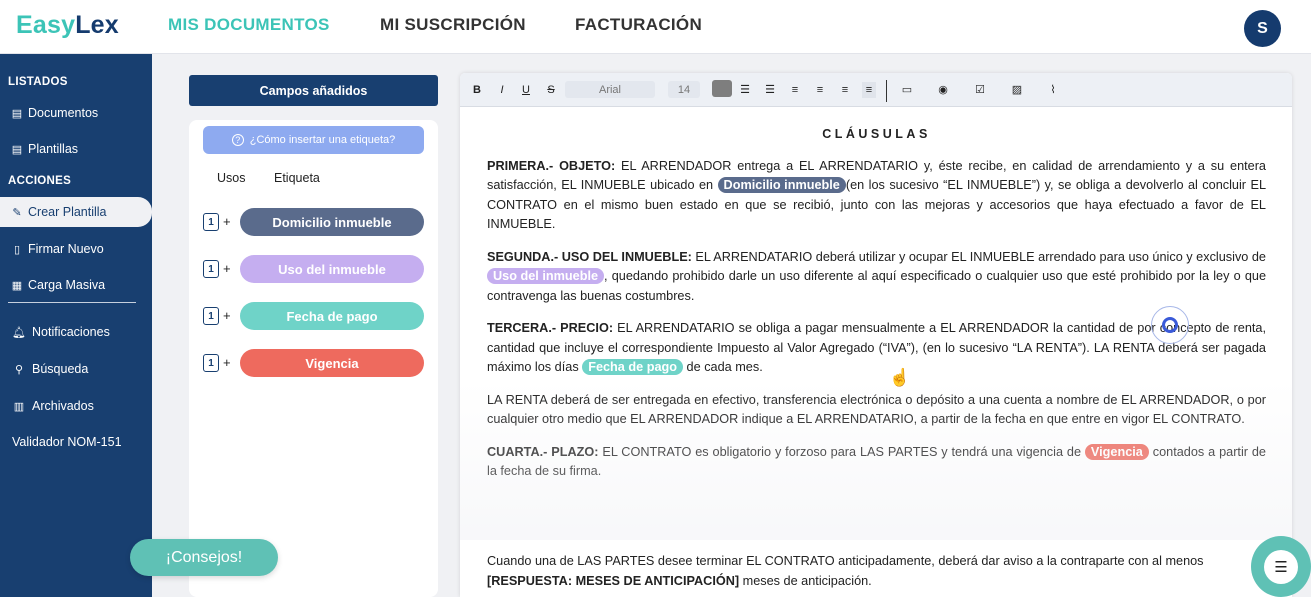 This screenshot has width=1311, height=597. I want to click on toolbar-separator, so click(886, 91).